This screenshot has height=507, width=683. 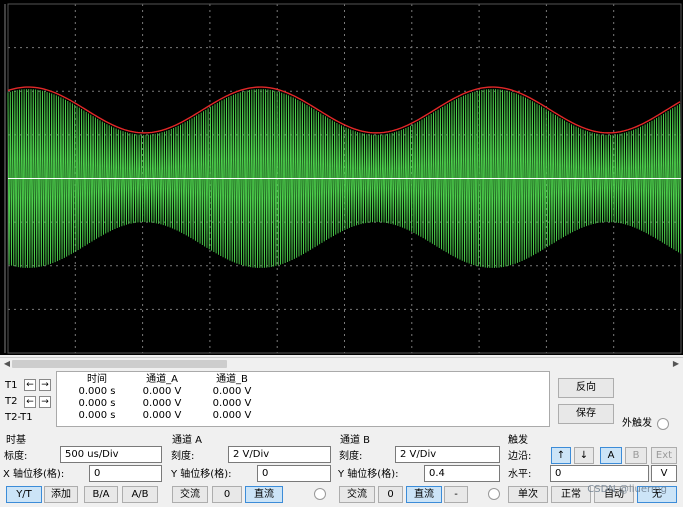 What do you see at coordinates (201, 474) in the screenshot?
I see `channel-a-ypos-label: Y 轴位移(格):` at bounding box center [201, 474].